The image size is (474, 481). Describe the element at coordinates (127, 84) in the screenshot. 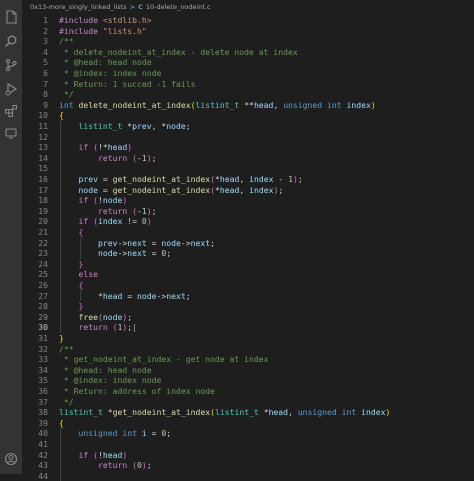

I see `code-text: * Return: 1 succed -1 fails` at that location.